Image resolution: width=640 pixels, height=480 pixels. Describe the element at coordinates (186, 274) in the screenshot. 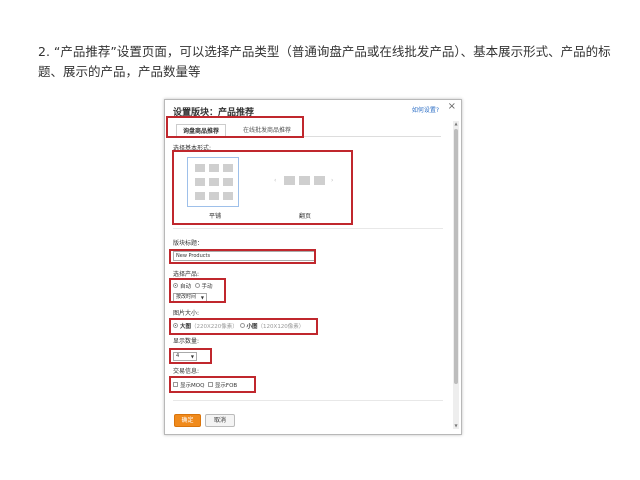

I see `product-select-label: 选择产品:` at that location.